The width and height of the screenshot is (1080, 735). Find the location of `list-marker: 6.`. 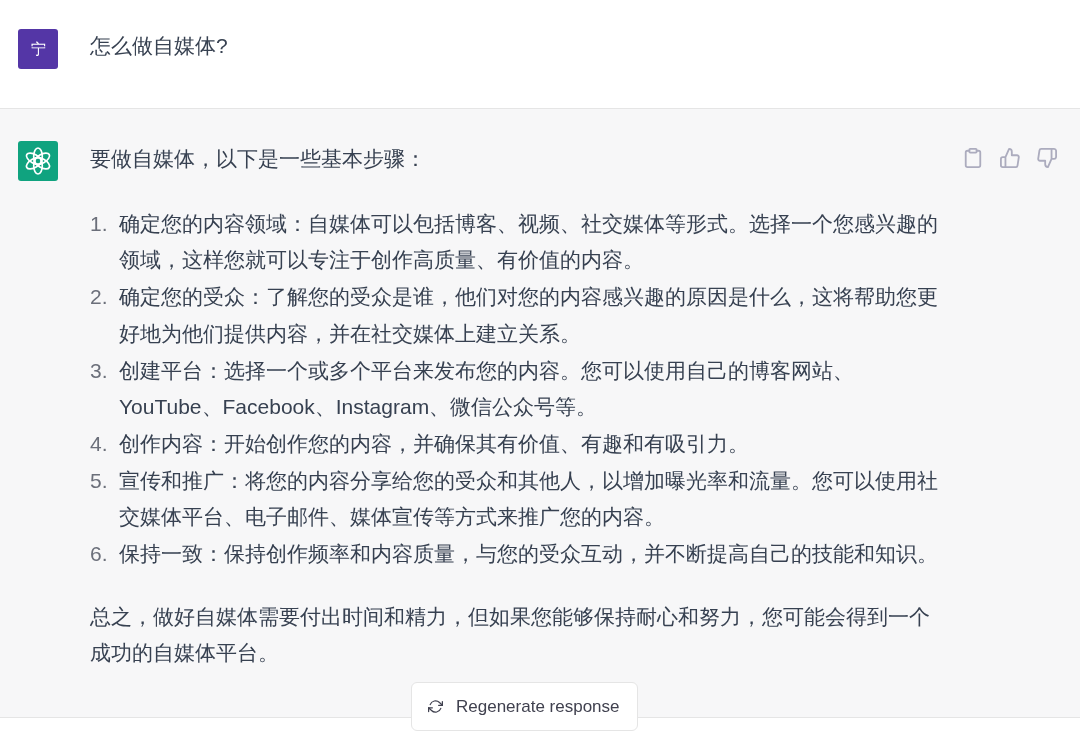

list-marker: 6. is located at coordinates (99, 554).